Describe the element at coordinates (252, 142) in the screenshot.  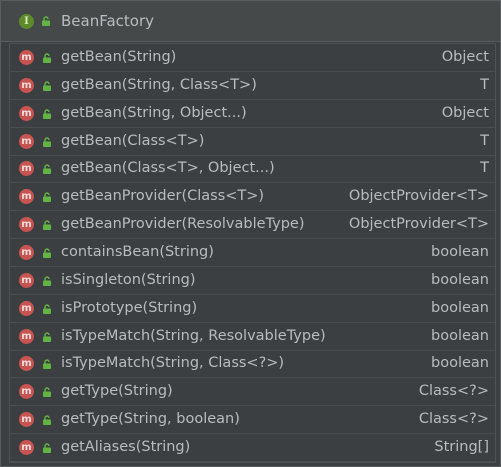
I see `method-row: m getBean(Class<T>) T` at that location.